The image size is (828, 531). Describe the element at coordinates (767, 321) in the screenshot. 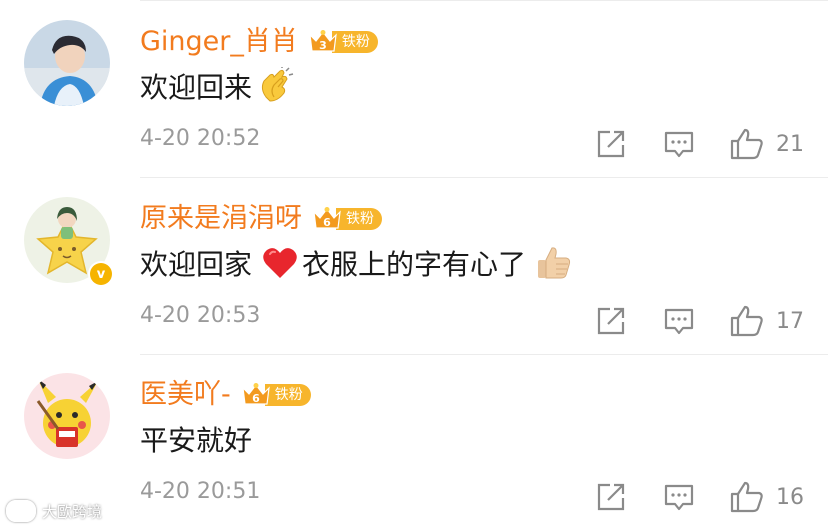

I see `like-button: 17` at that location.